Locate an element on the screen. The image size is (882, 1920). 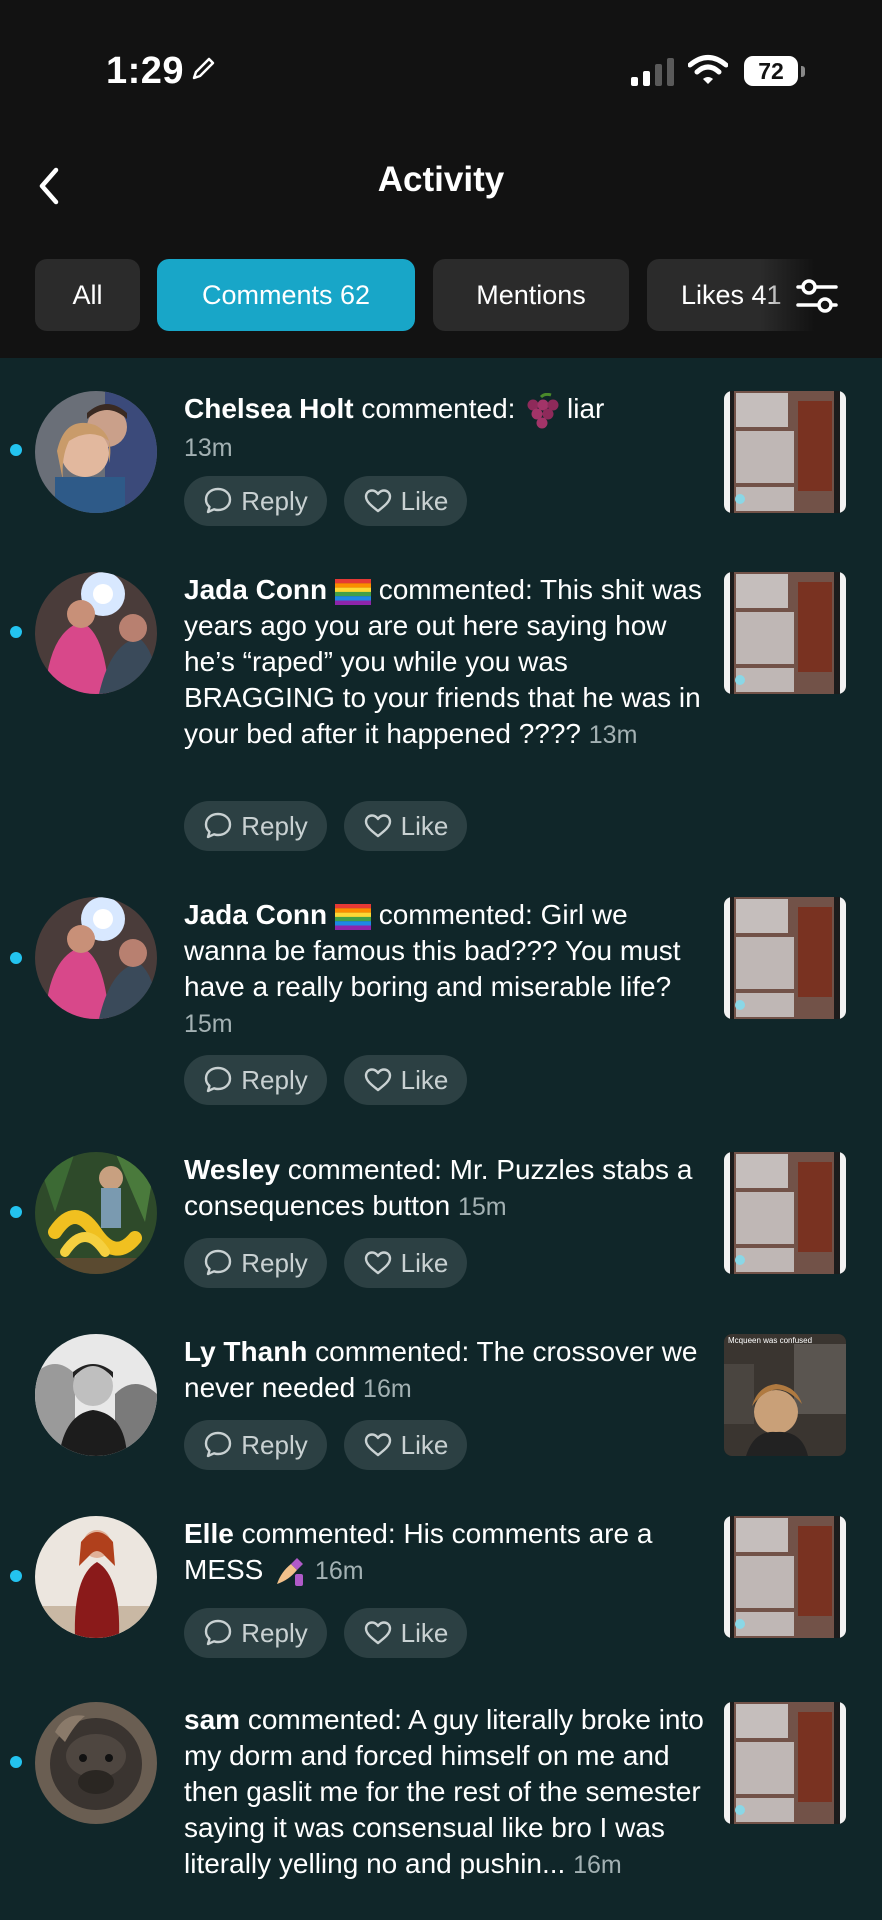
video-thumbnail: Mcqueen was confused is located at coordinates (785, 1395).